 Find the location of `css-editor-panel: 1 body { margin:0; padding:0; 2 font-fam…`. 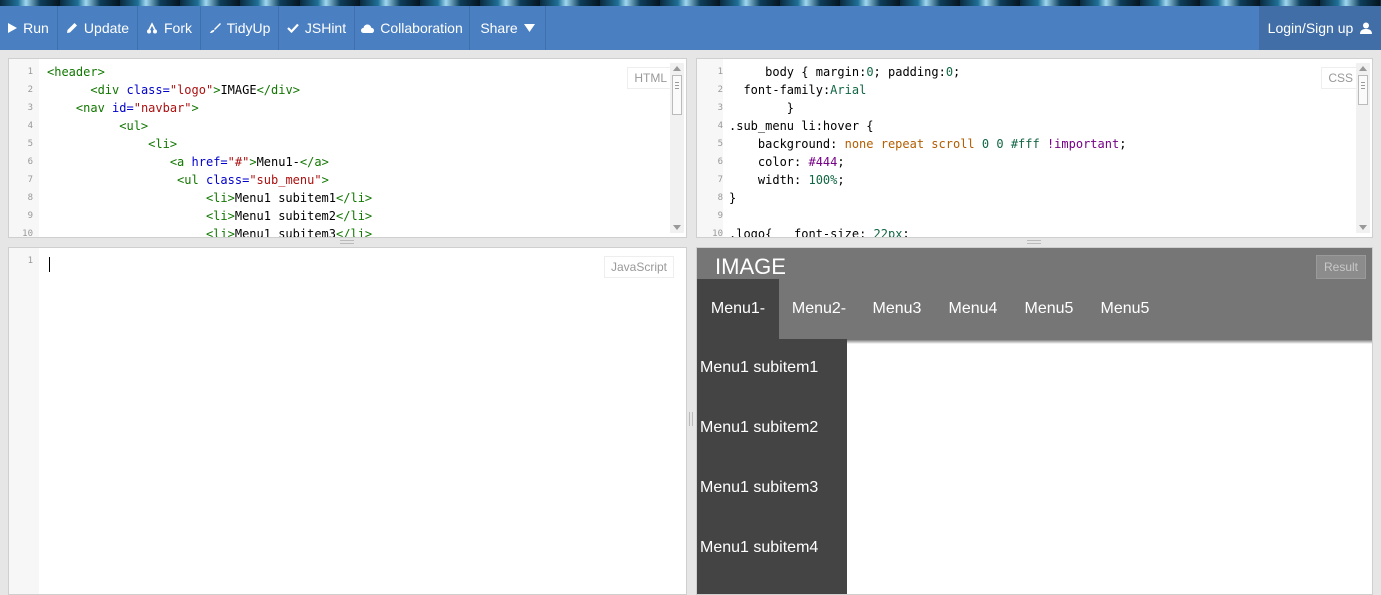

css-editor-panel: 1 body { margin:0; padding:0; 2 font-fam… is located at coordinates (1034, 148).